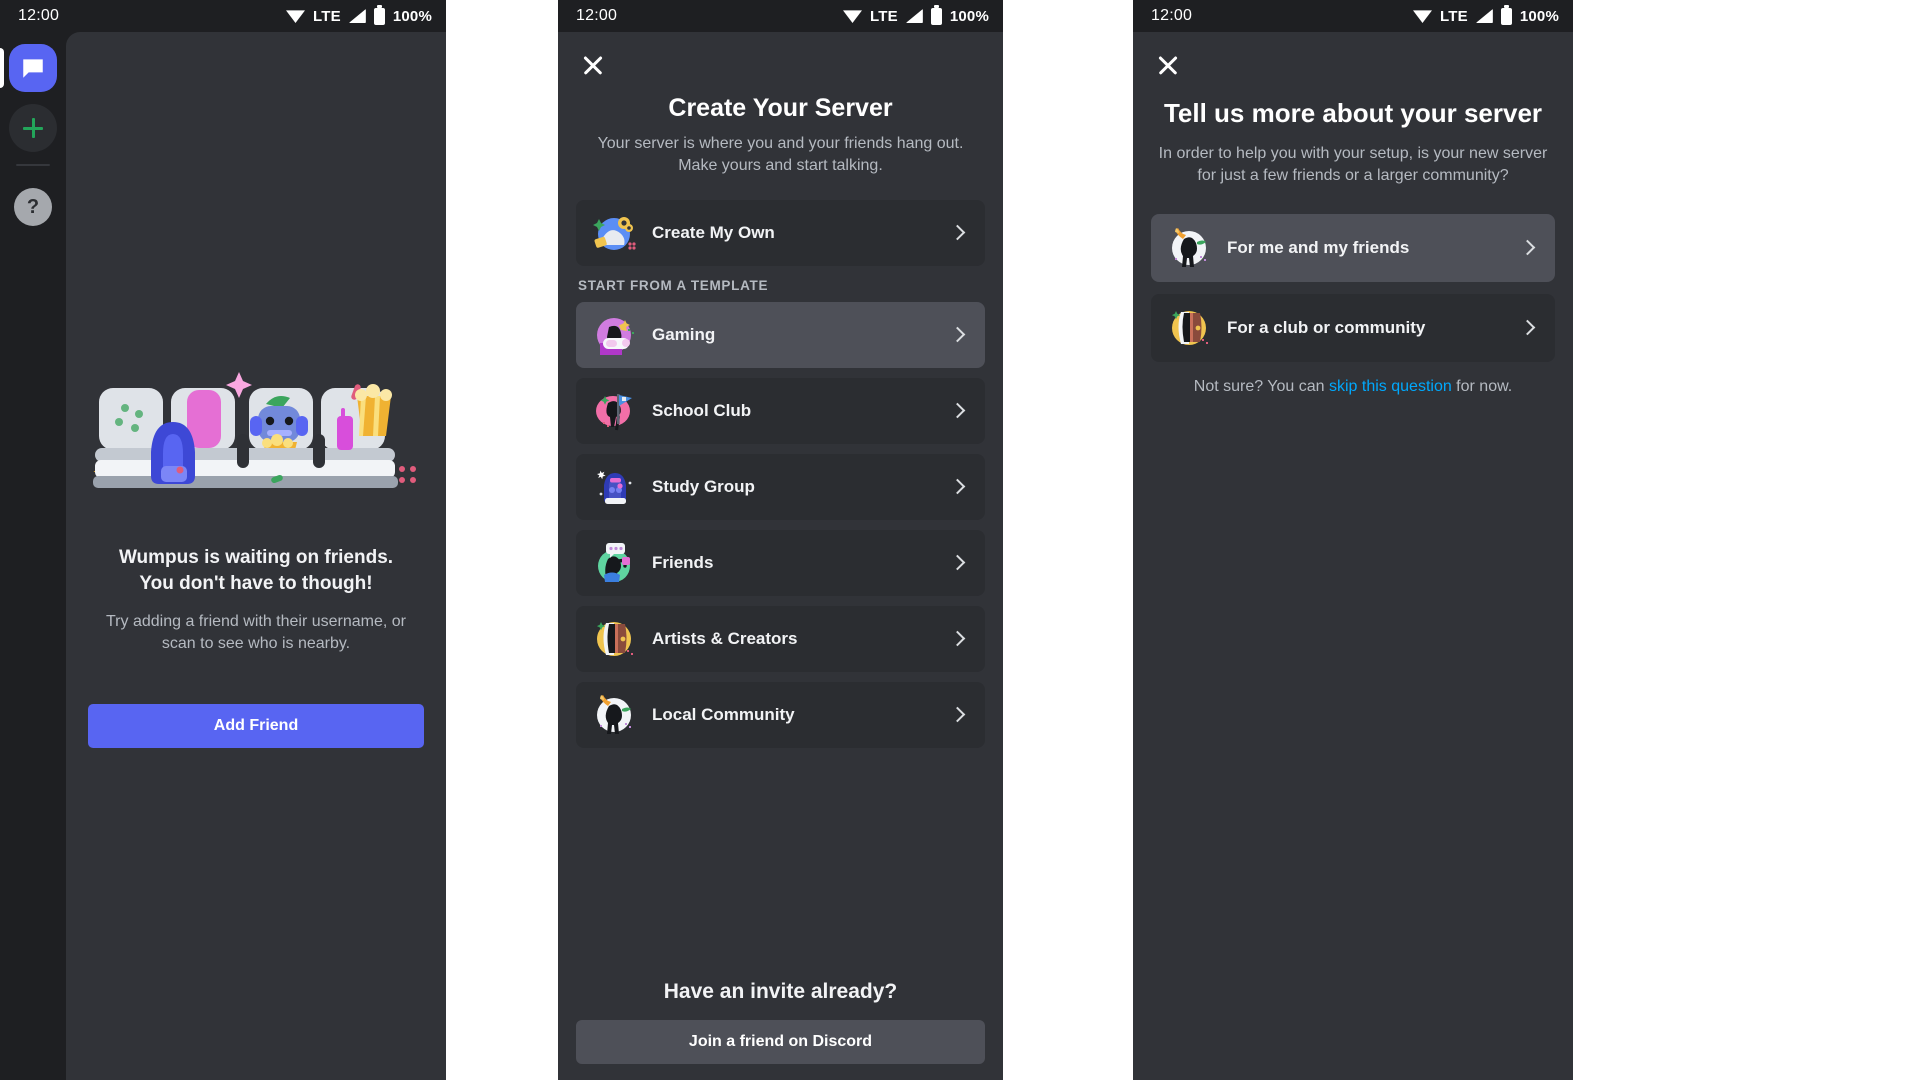 Image resolution: width=1920 pixels, height=1080 pixels. What do you see at coordinates (614, 335) in the screenshot?
I see `gaming-headset-icon` at bounding box center [614, 335].